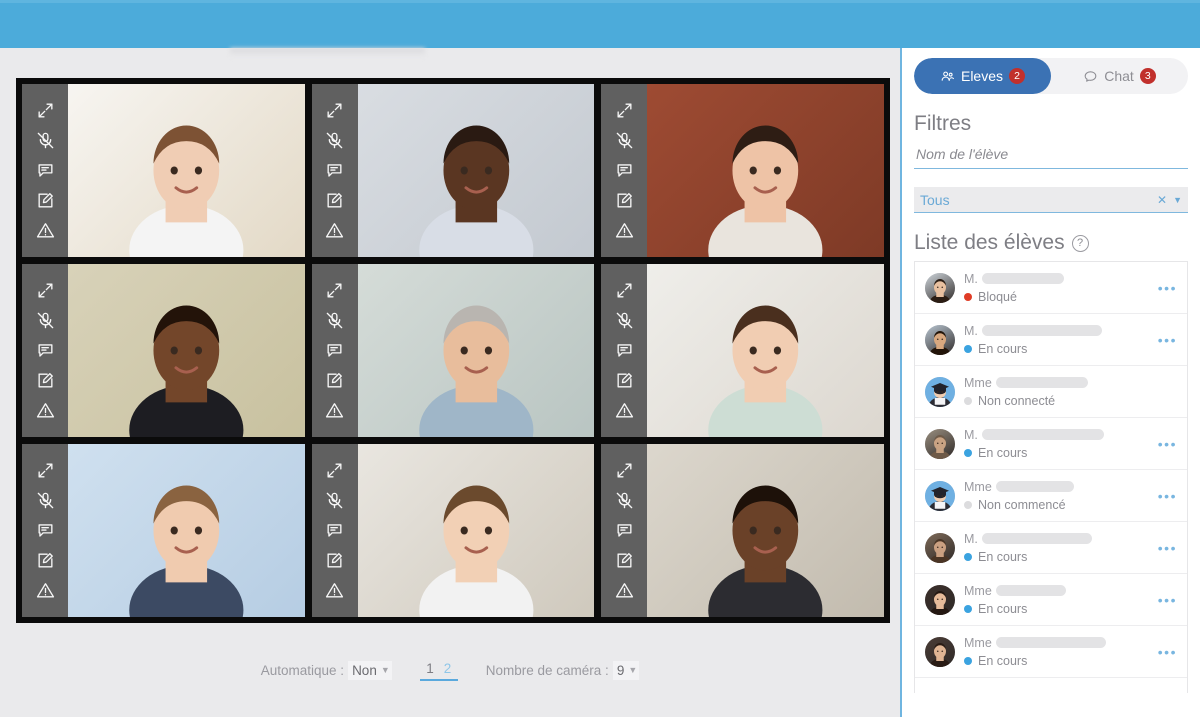 Image resolution: width=1200 pixels, height=717 pixels. What do you see at coordinates (1056, 288) in the screenshot?
I see `student-info: M. Bloqué` at bounding box center [1056, 288].